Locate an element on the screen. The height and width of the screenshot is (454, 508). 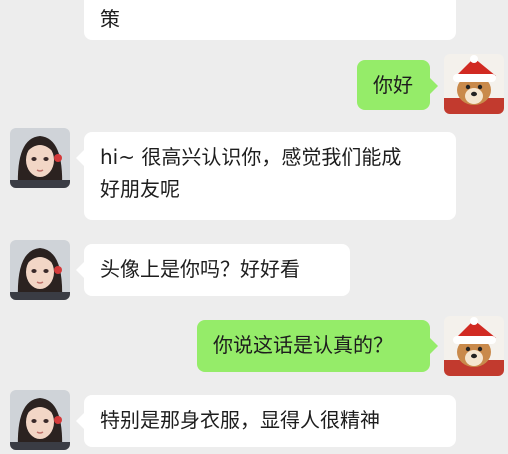
message-bubble-incoming: 特别是那身衣服，显得人很精神 is located at coordinates (266, 421).